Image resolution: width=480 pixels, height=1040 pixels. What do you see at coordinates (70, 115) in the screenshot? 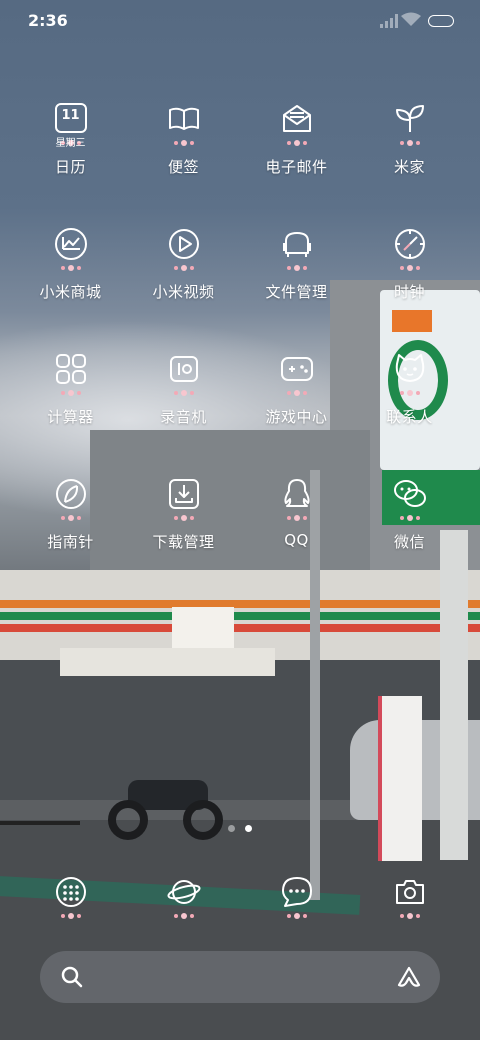
I see `calendar-day: 11` at bounding box center [70, 115].